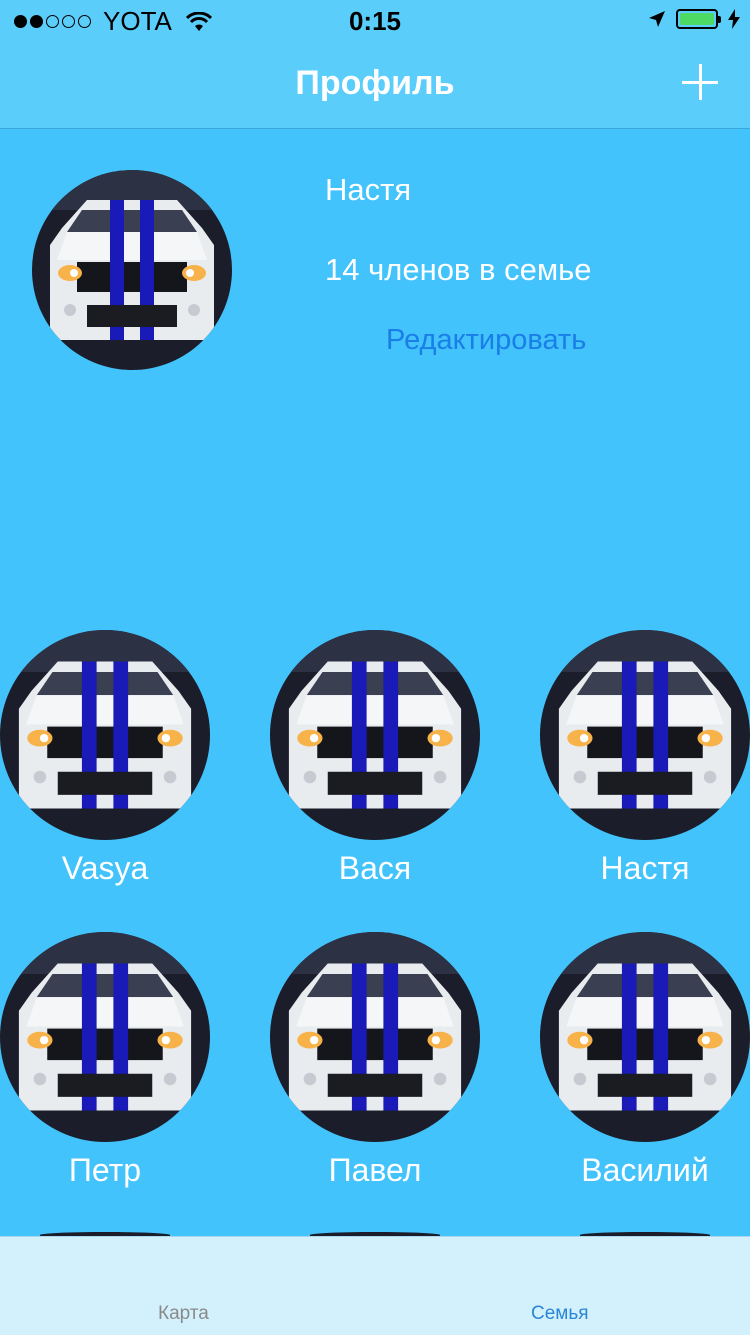 This screenshot has height=1335, width=750. Describe the element at coordinates (375, 1285) in the screenshot. I see `tab-bar: Карта Семья` at that location.